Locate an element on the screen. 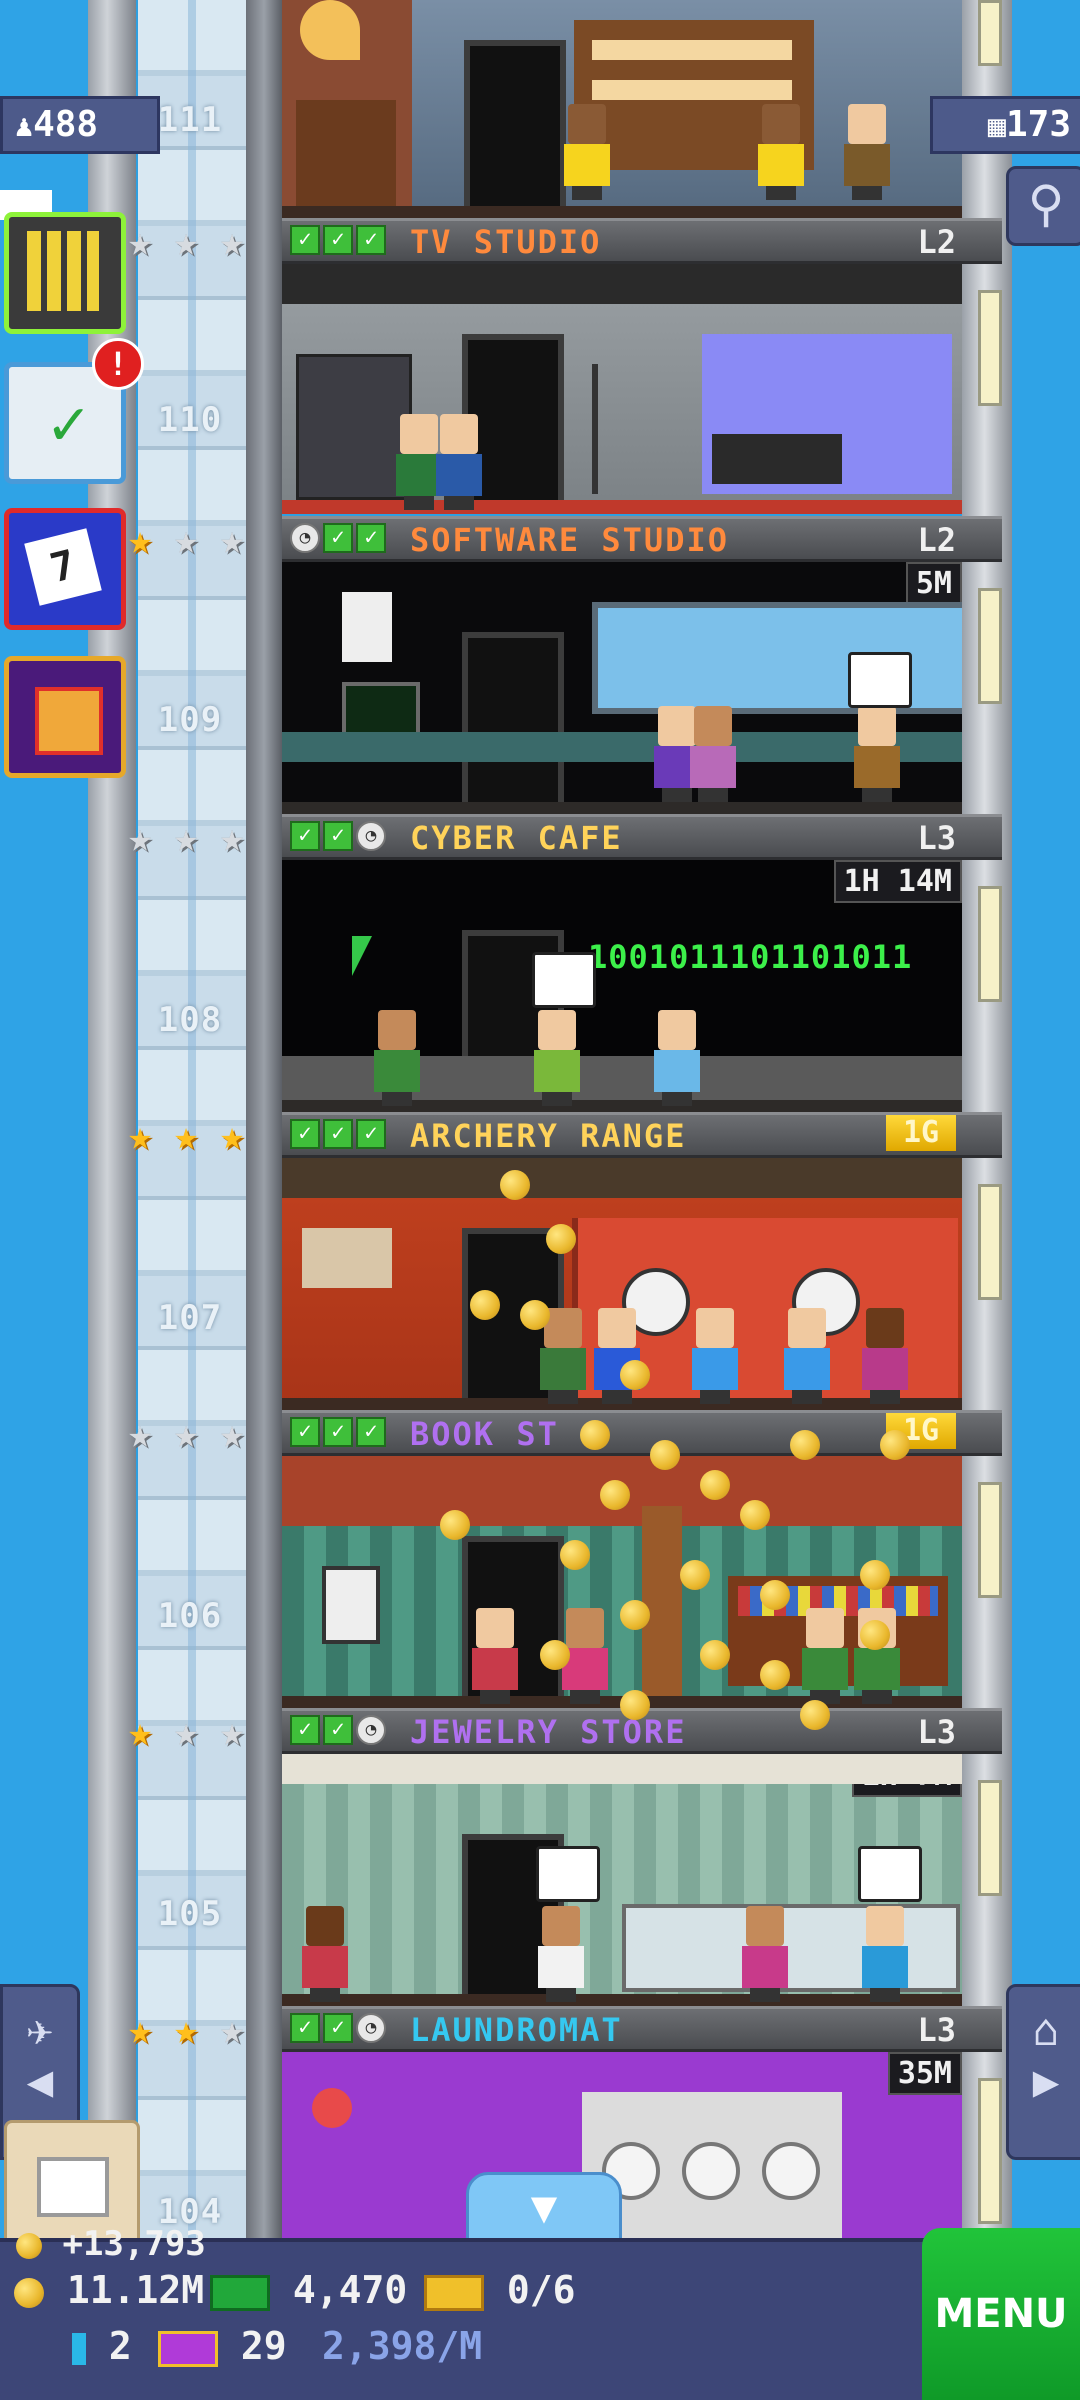 The height and width of the screenshot is (2400, 1080). floor-label-bar: ◔ ✓ ✓ SOFTWARE STUDIO L2 is located at coordinates (642, 539).